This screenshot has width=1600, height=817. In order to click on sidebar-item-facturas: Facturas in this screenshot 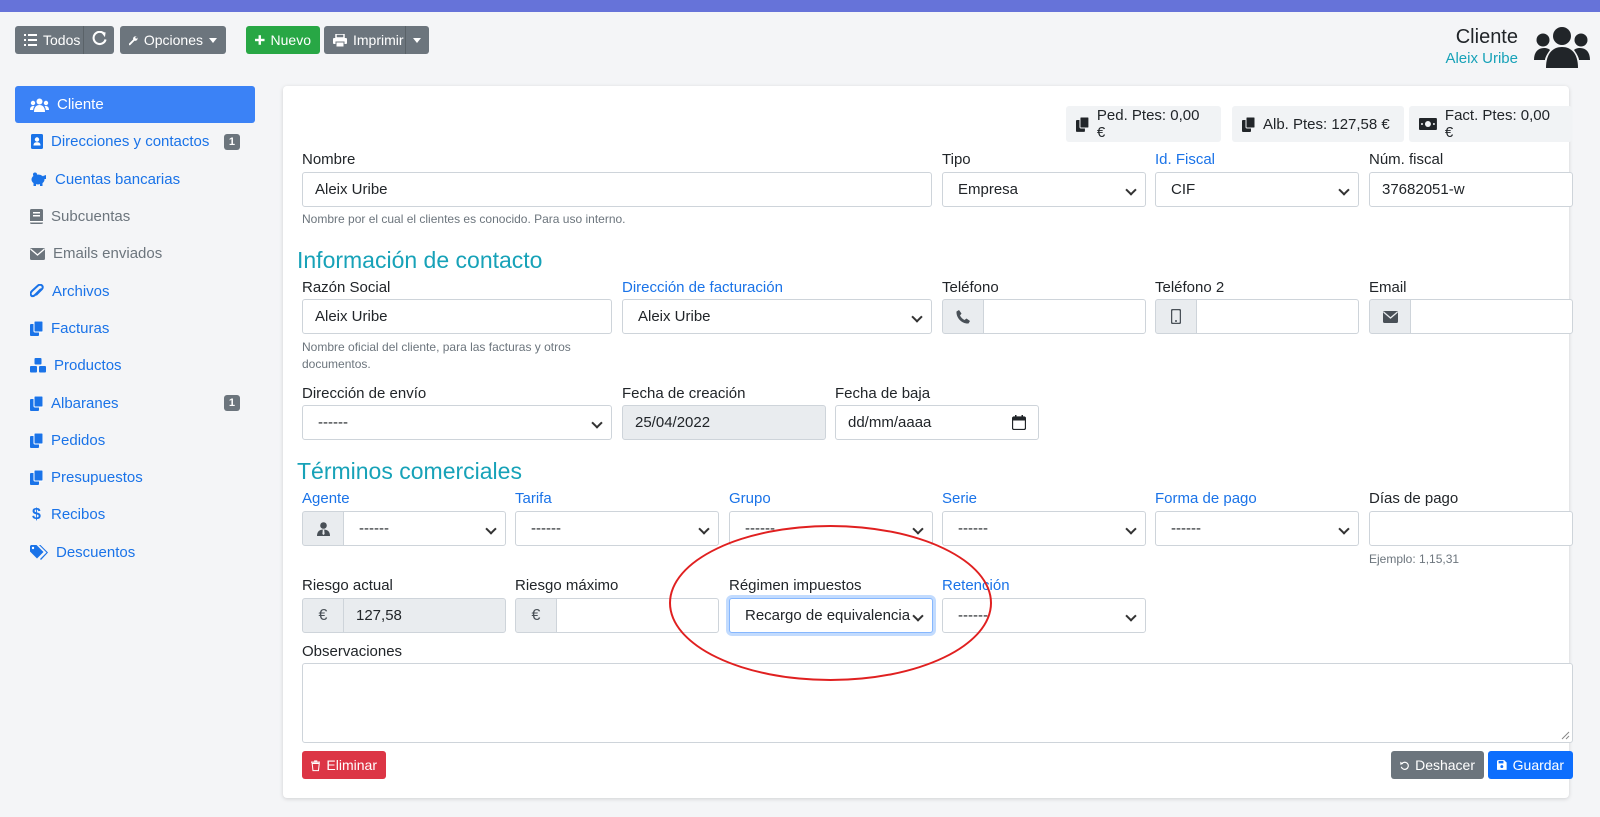, I will do `click(135, 328)`.